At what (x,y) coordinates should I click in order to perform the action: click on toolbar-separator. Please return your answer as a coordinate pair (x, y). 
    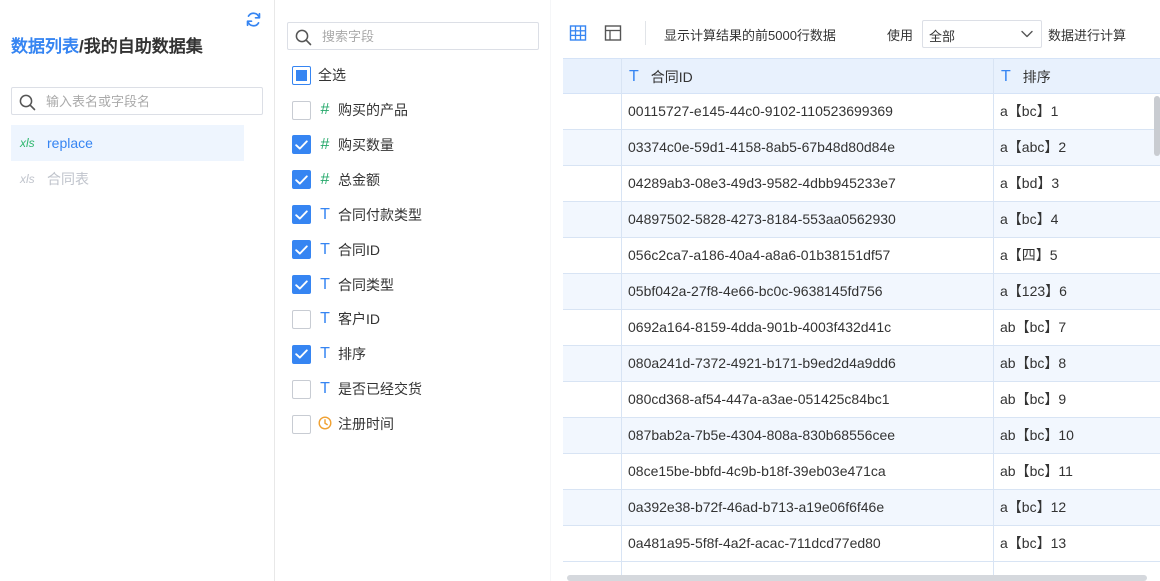
    Looking at the image, I should click on (645, 33).